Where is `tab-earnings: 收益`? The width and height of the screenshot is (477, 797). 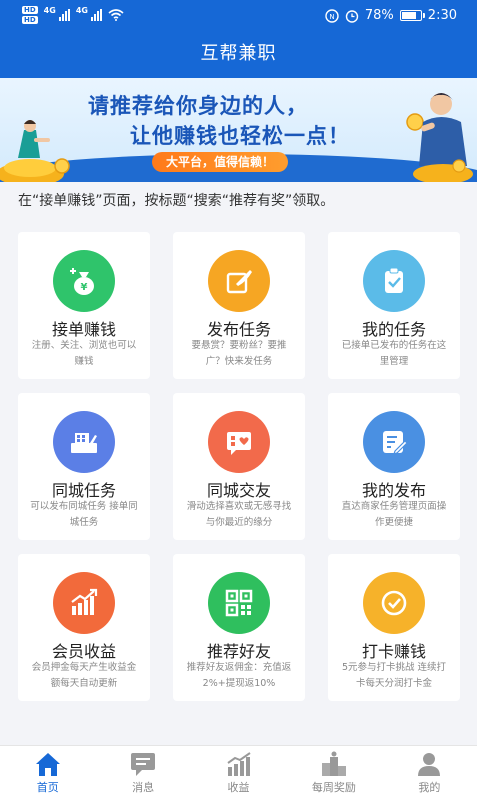 tab-earnings: 收益 is located at coordinates (238, 771).